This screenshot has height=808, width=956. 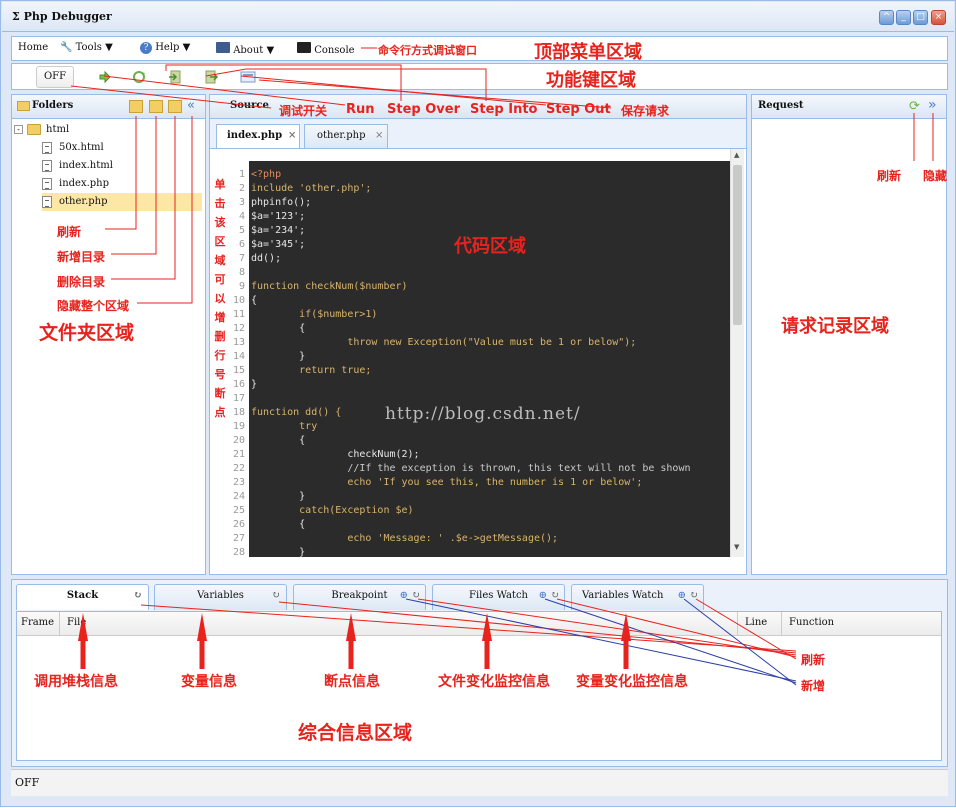 I want to click on line-number: 24, so click(x=238, y=497).